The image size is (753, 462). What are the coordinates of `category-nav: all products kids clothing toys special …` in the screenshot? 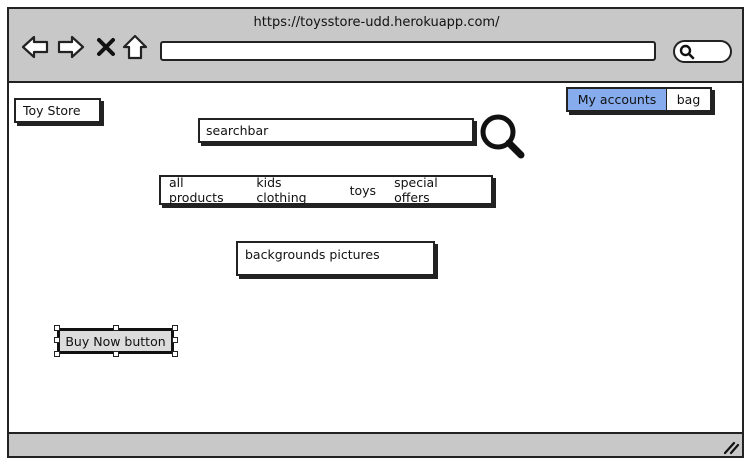 It's located at (326, 190).